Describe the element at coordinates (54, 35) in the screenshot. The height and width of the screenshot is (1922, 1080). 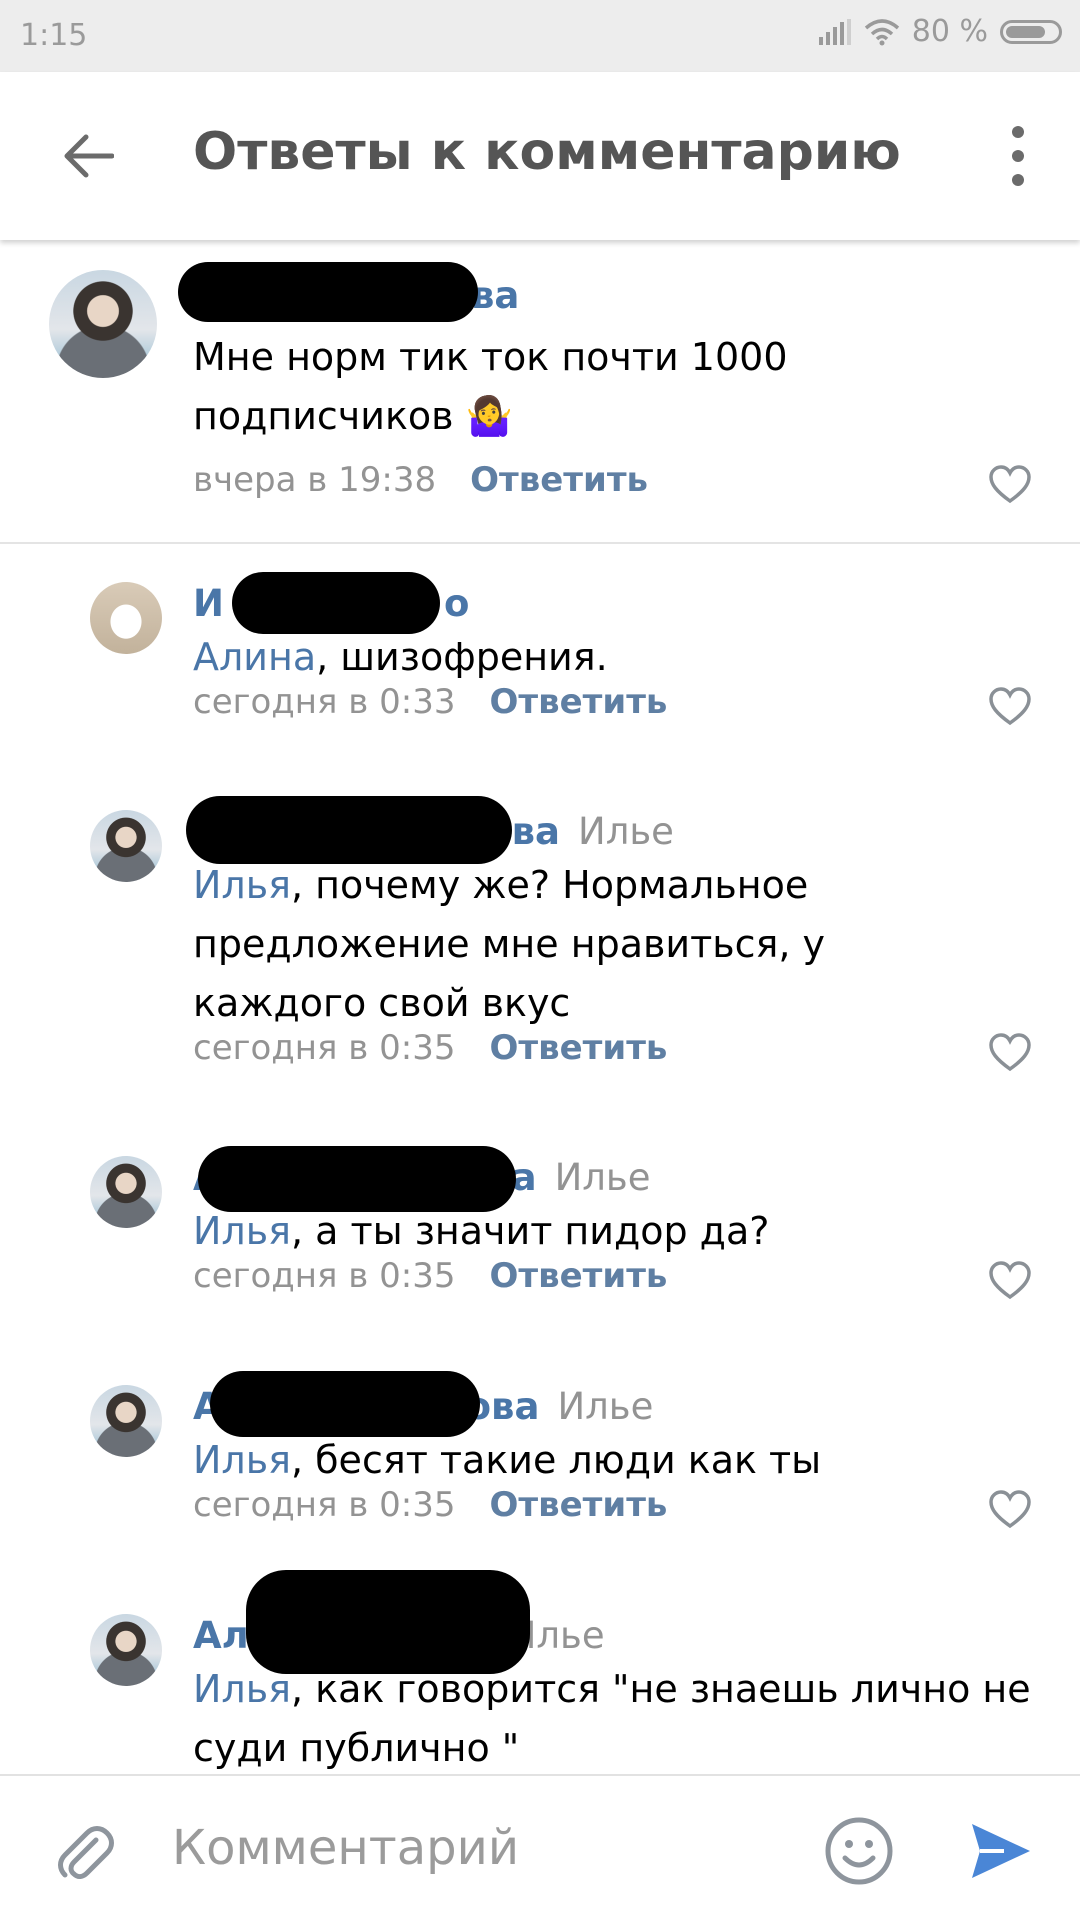
I see `status-time: 1:15` at that location.